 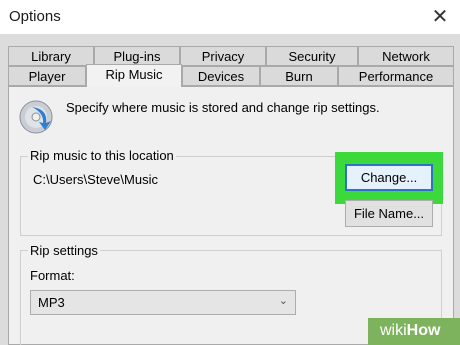 What do you see at coordinates (406, 56) in the screenshot?
I see `tab-network: Network` at bounding box center [406, 56].